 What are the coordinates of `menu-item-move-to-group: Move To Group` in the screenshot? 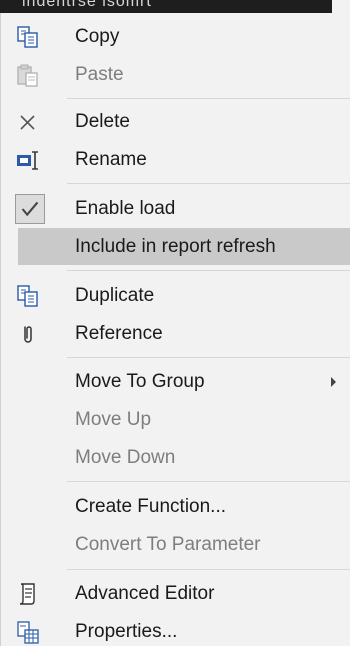 It's located at (175, 382).